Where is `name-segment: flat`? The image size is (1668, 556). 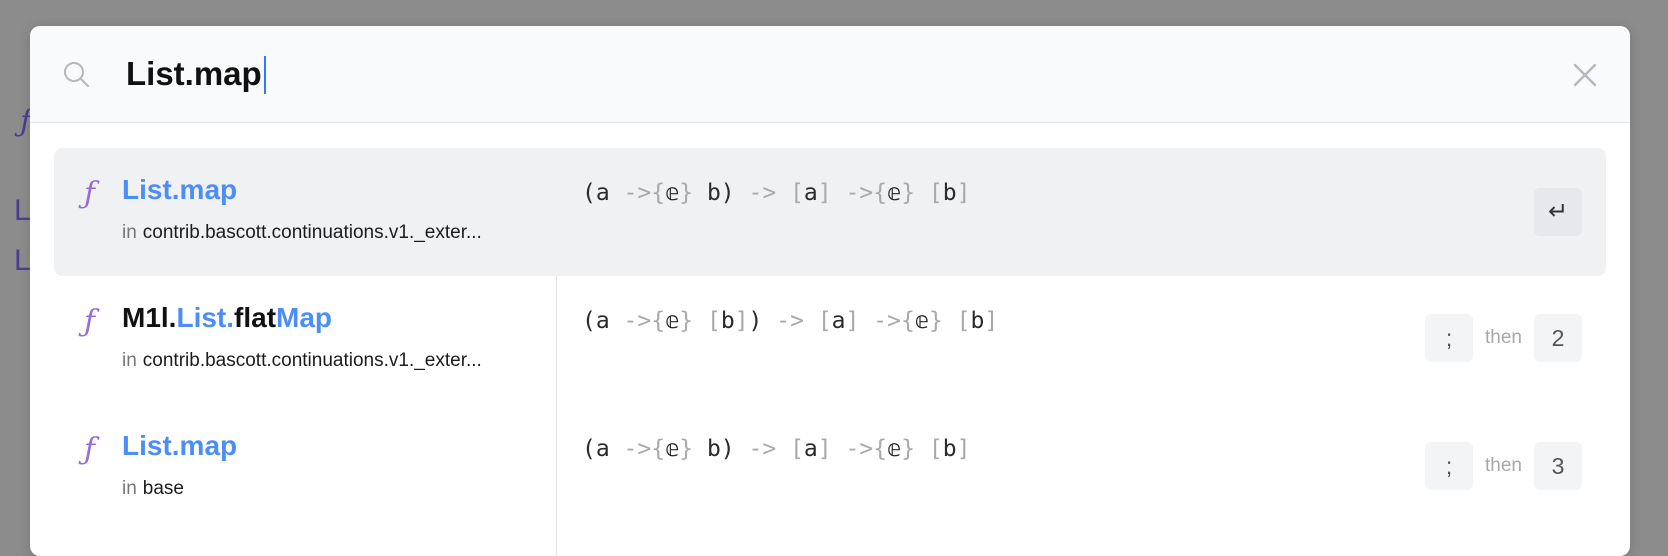
name-segment: flat is located at coordinates (255, 317).